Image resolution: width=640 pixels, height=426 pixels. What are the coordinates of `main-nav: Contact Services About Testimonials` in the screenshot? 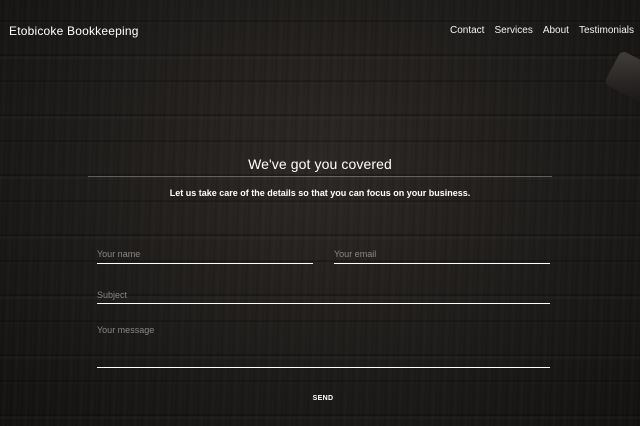 It's located at (542, 30).